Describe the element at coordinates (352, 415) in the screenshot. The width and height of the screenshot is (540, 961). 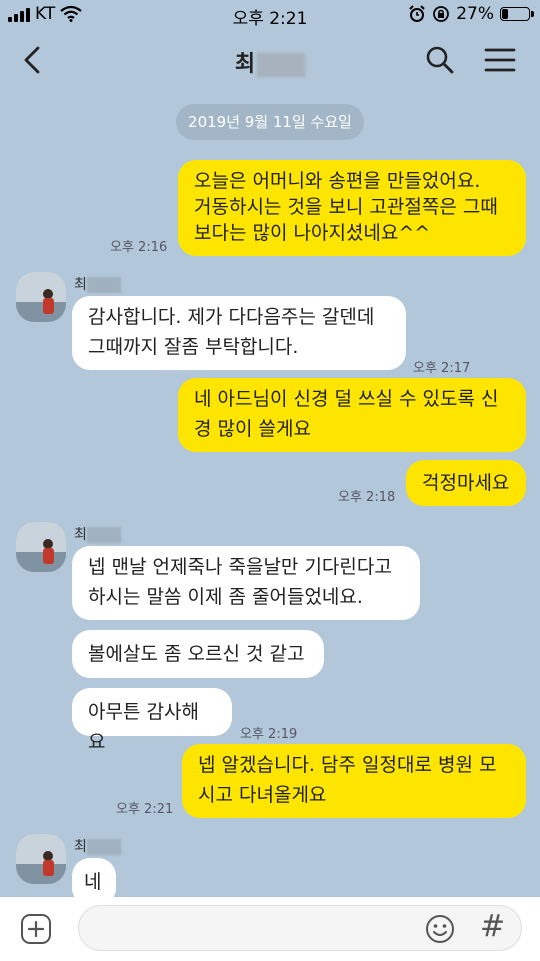
I see `outgoing-message: 네 아드님이 신경 덜 쓰실 수 있도록 신 경 많이 쓸게요` at that location.